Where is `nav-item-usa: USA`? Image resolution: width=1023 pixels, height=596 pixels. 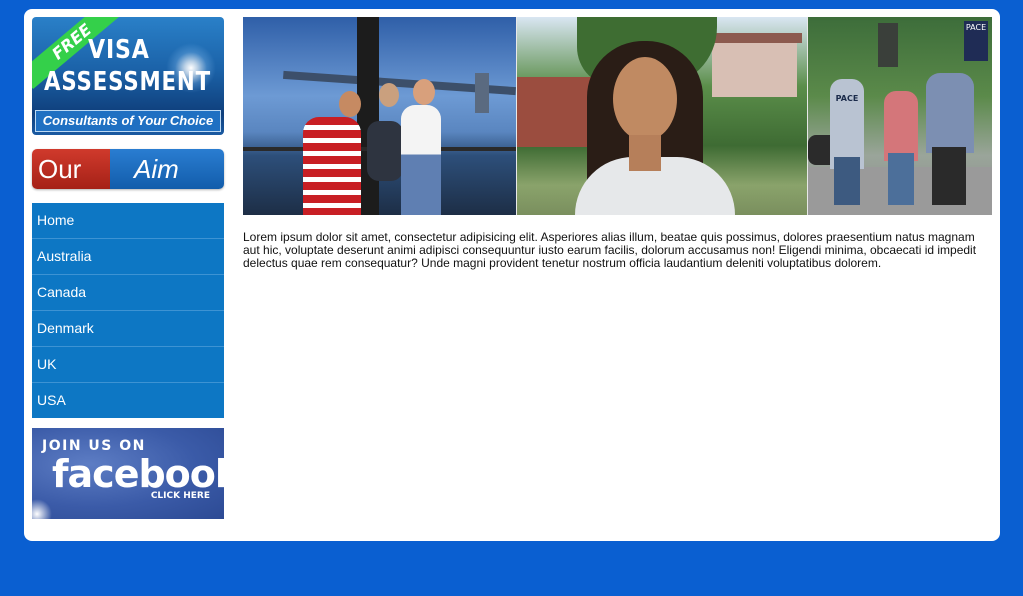 nav-item-usa: USA is located at coordinates (128, 400).